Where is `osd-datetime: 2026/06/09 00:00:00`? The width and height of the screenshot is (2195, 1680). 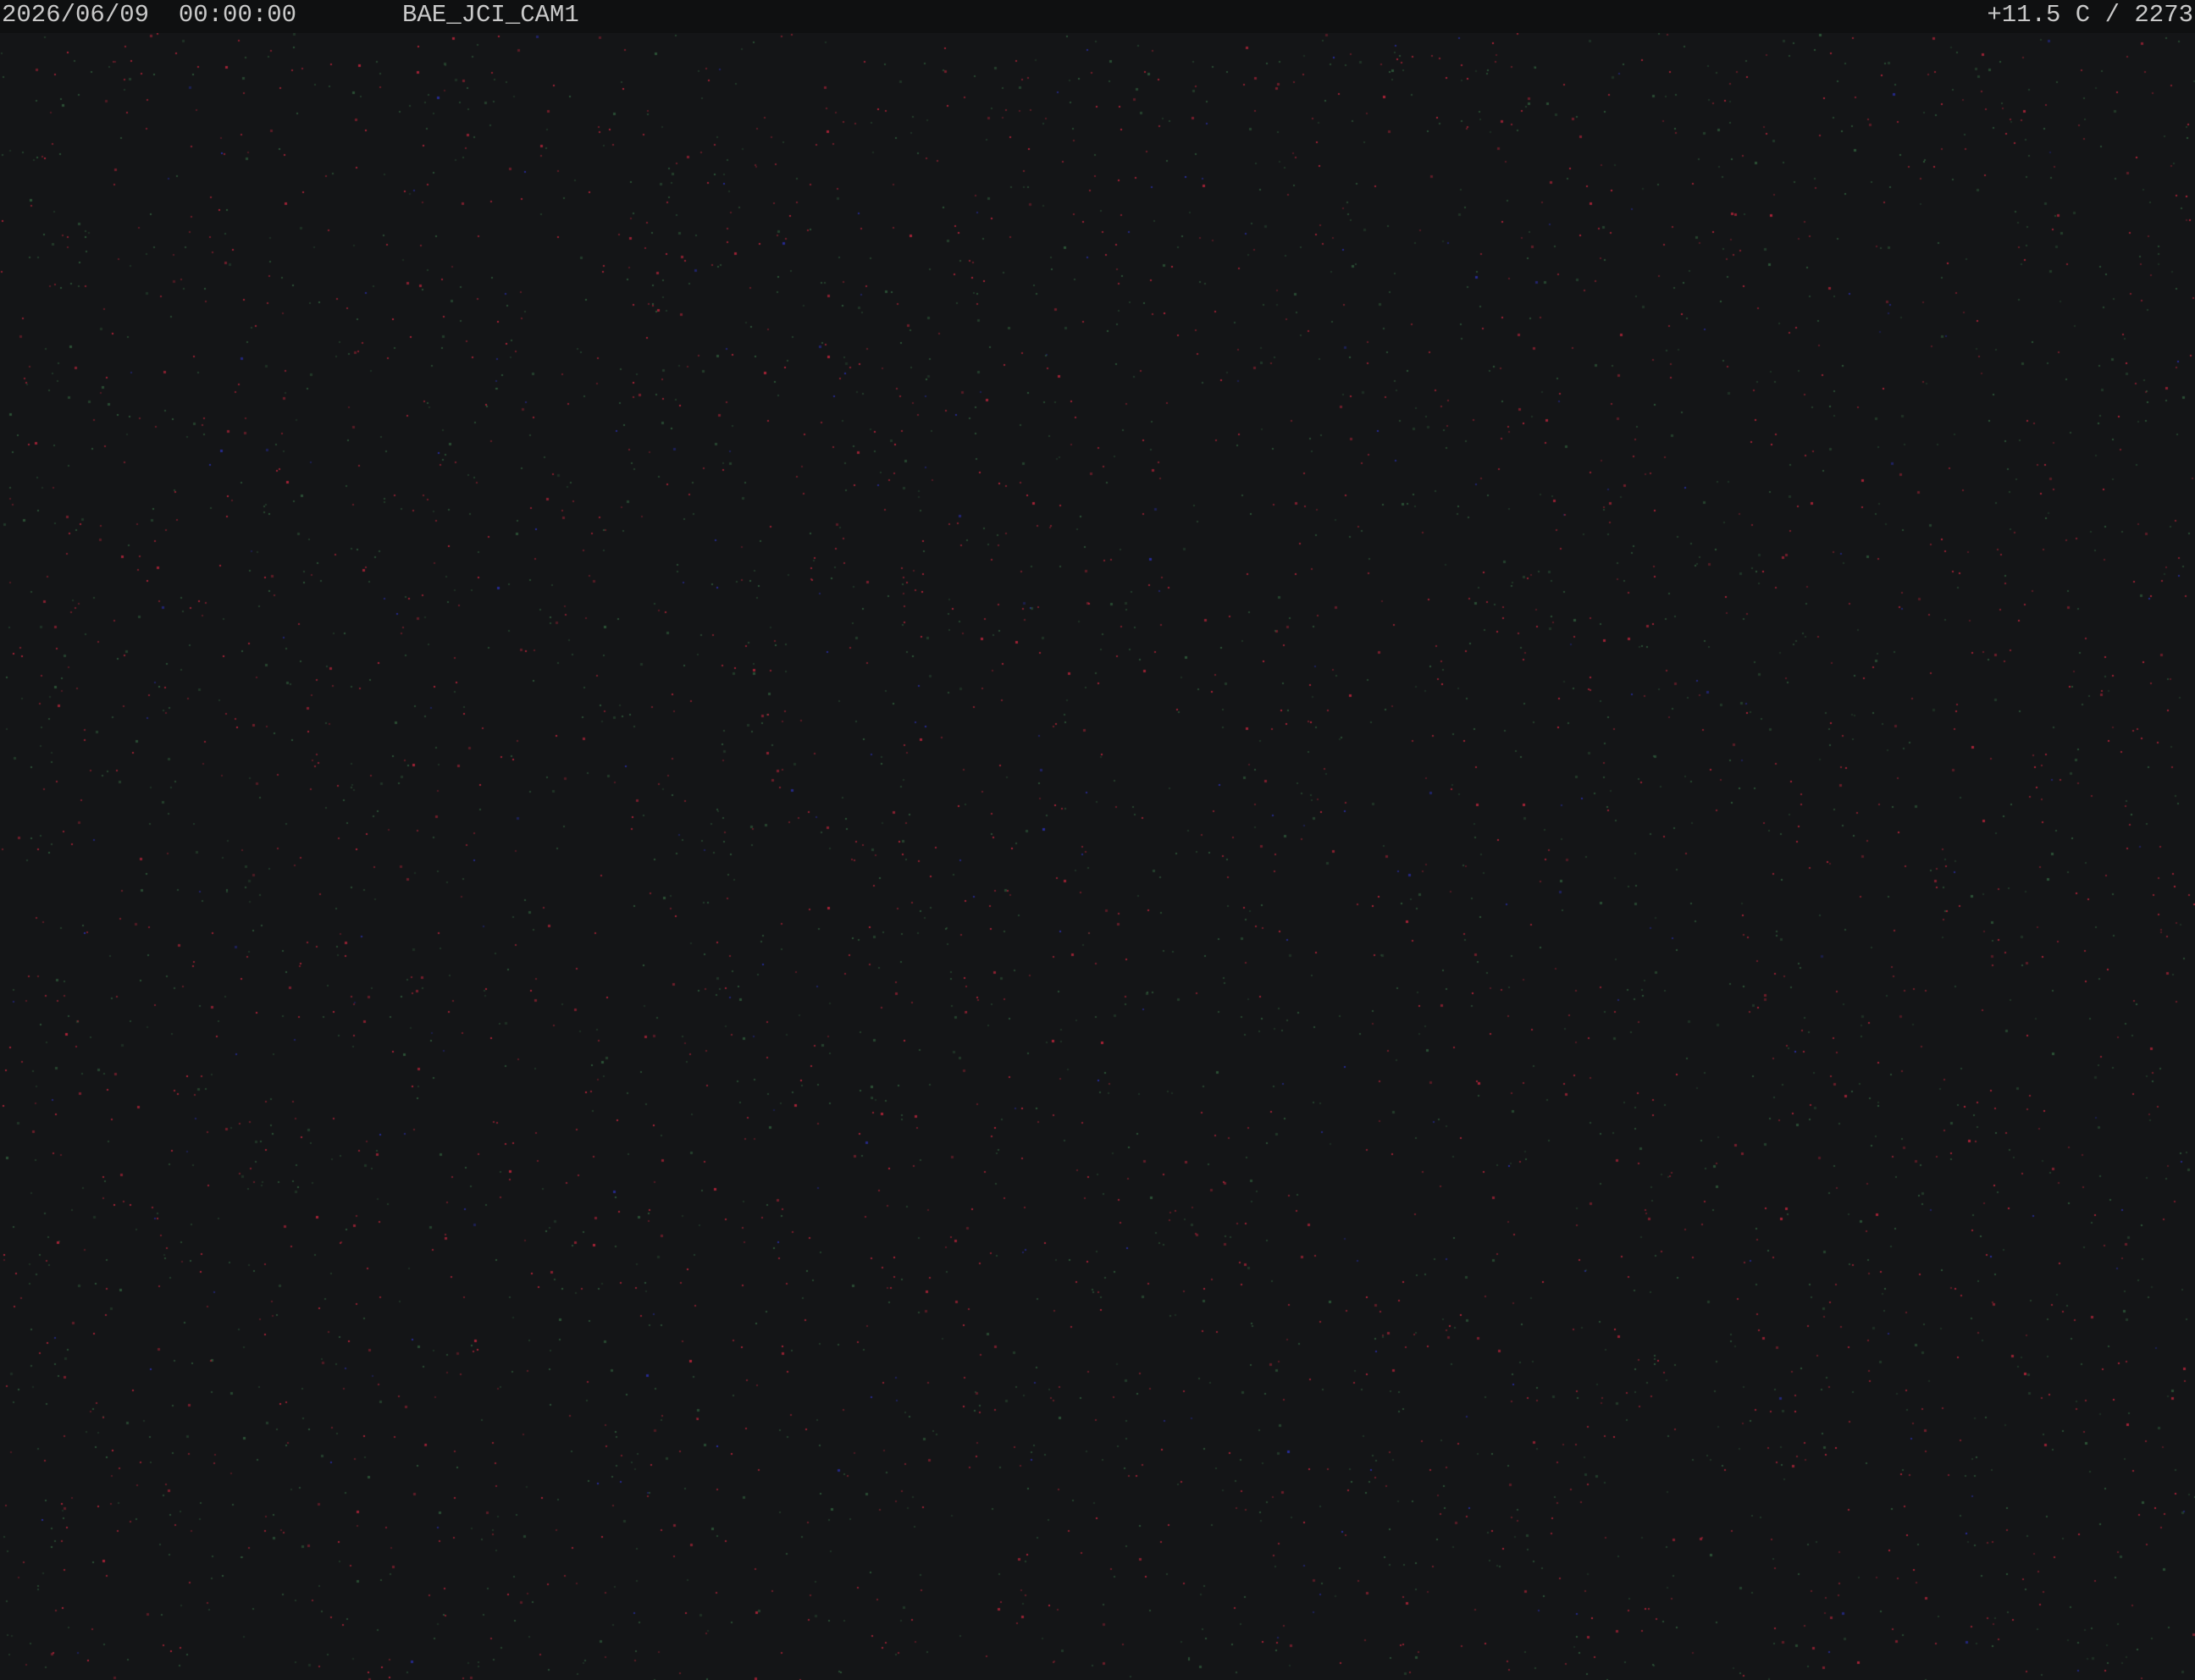 osd-datetime: 2026/06/09 00:00:00 is located at coordinates (149, 15).